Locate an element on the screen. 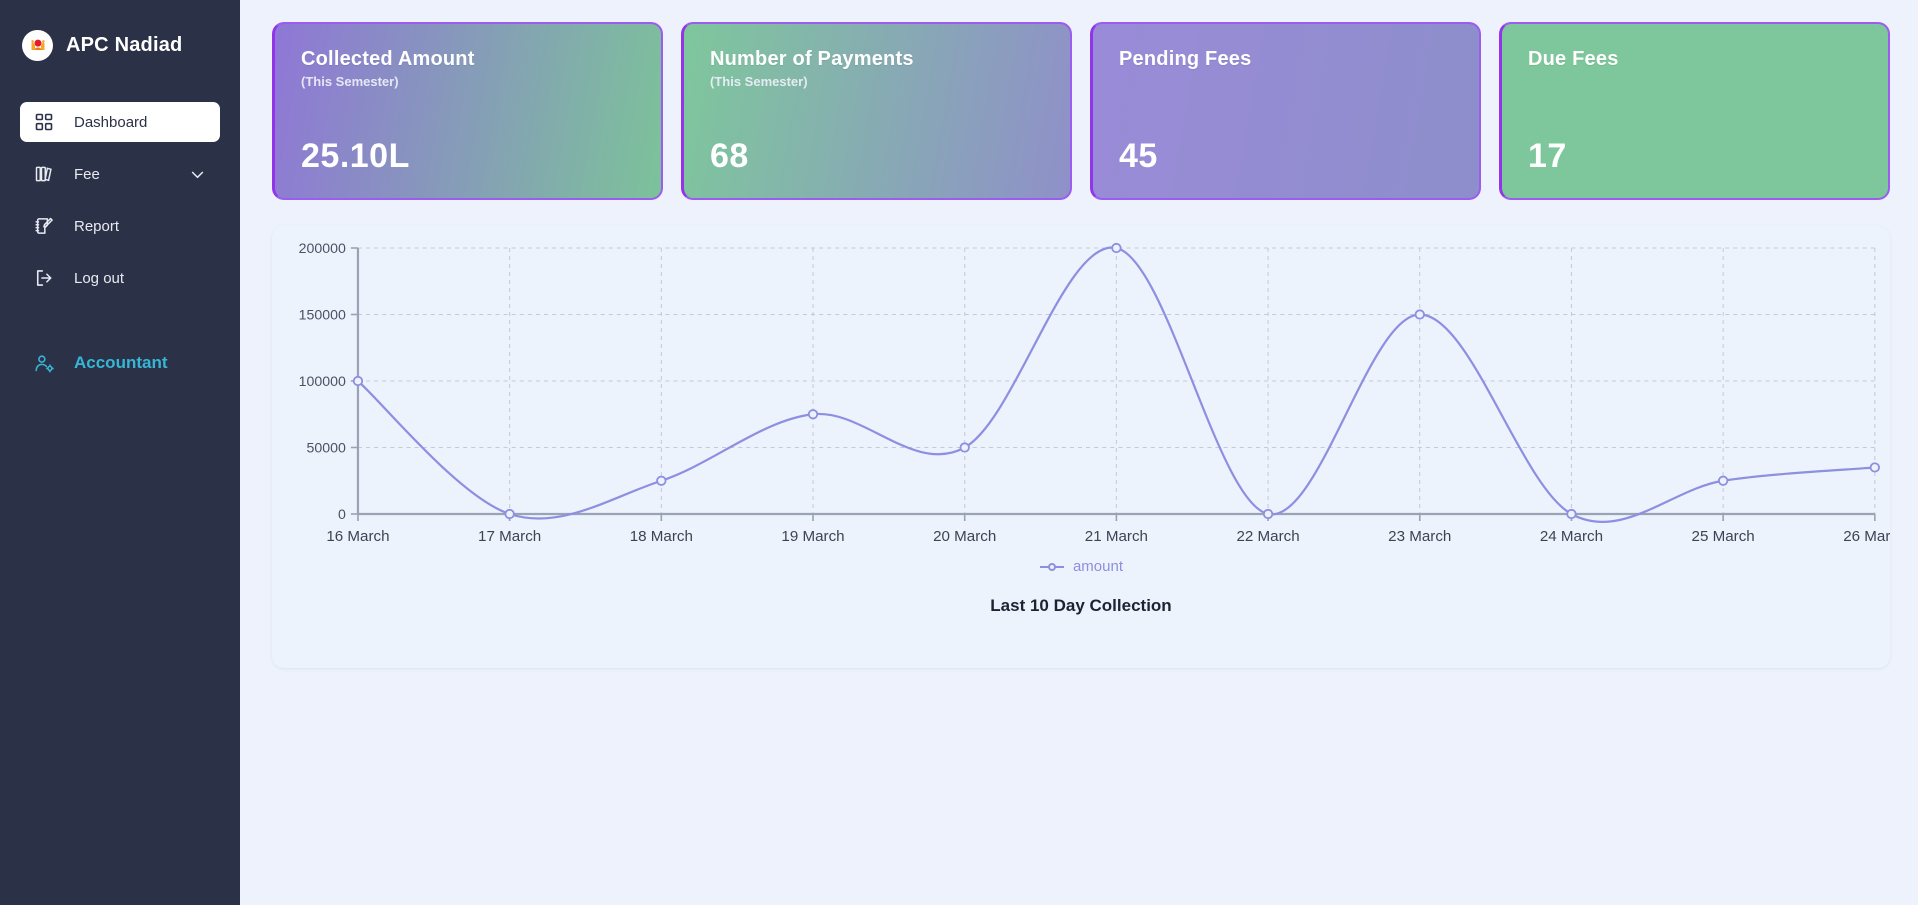  stat-card-title: Collected Amount is located at coordinates (388, 59).